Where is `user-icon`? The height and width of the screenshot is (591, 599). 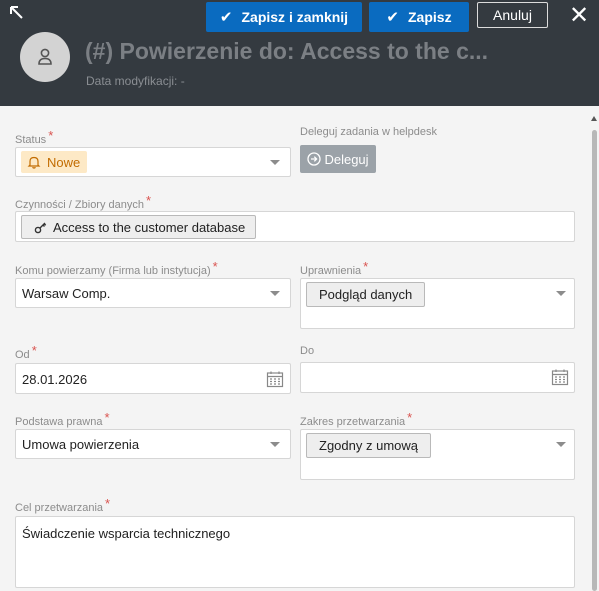 user-icon is located at coordinates (45, 56).